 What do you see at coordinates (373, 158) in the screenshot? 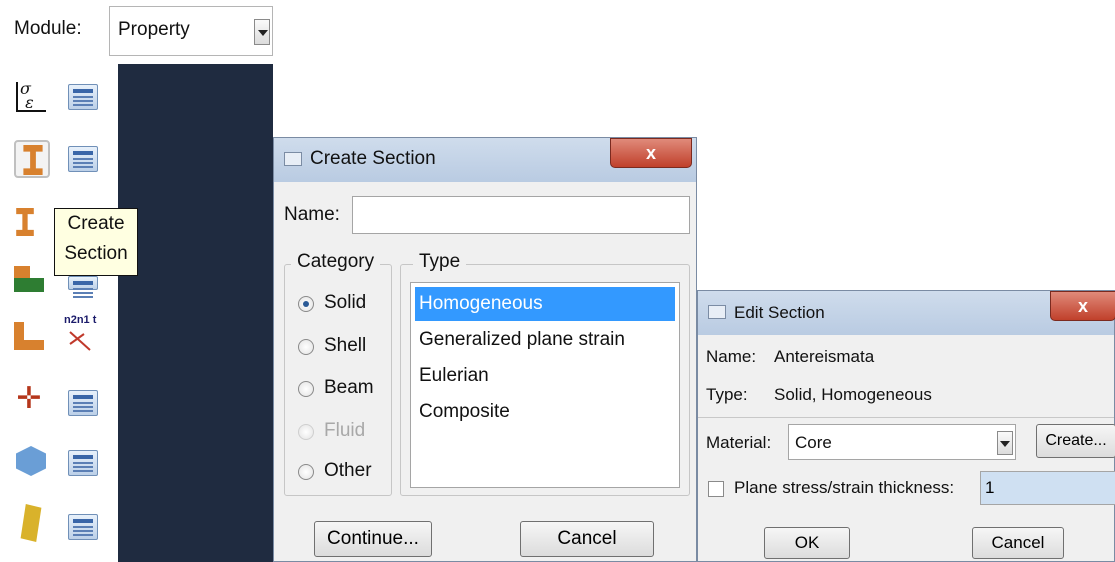
I see `create-section-title: Create Section` at bounding box center [373, 158].